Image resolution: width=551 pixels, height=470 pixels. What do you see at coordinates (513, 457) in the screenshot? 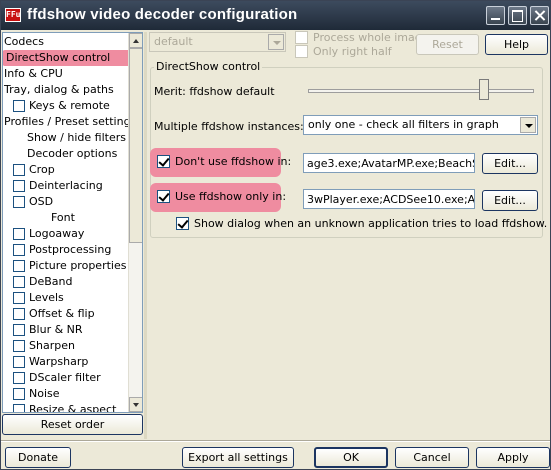
I see `apply-button: Apply` at bounding box center [513, 457].